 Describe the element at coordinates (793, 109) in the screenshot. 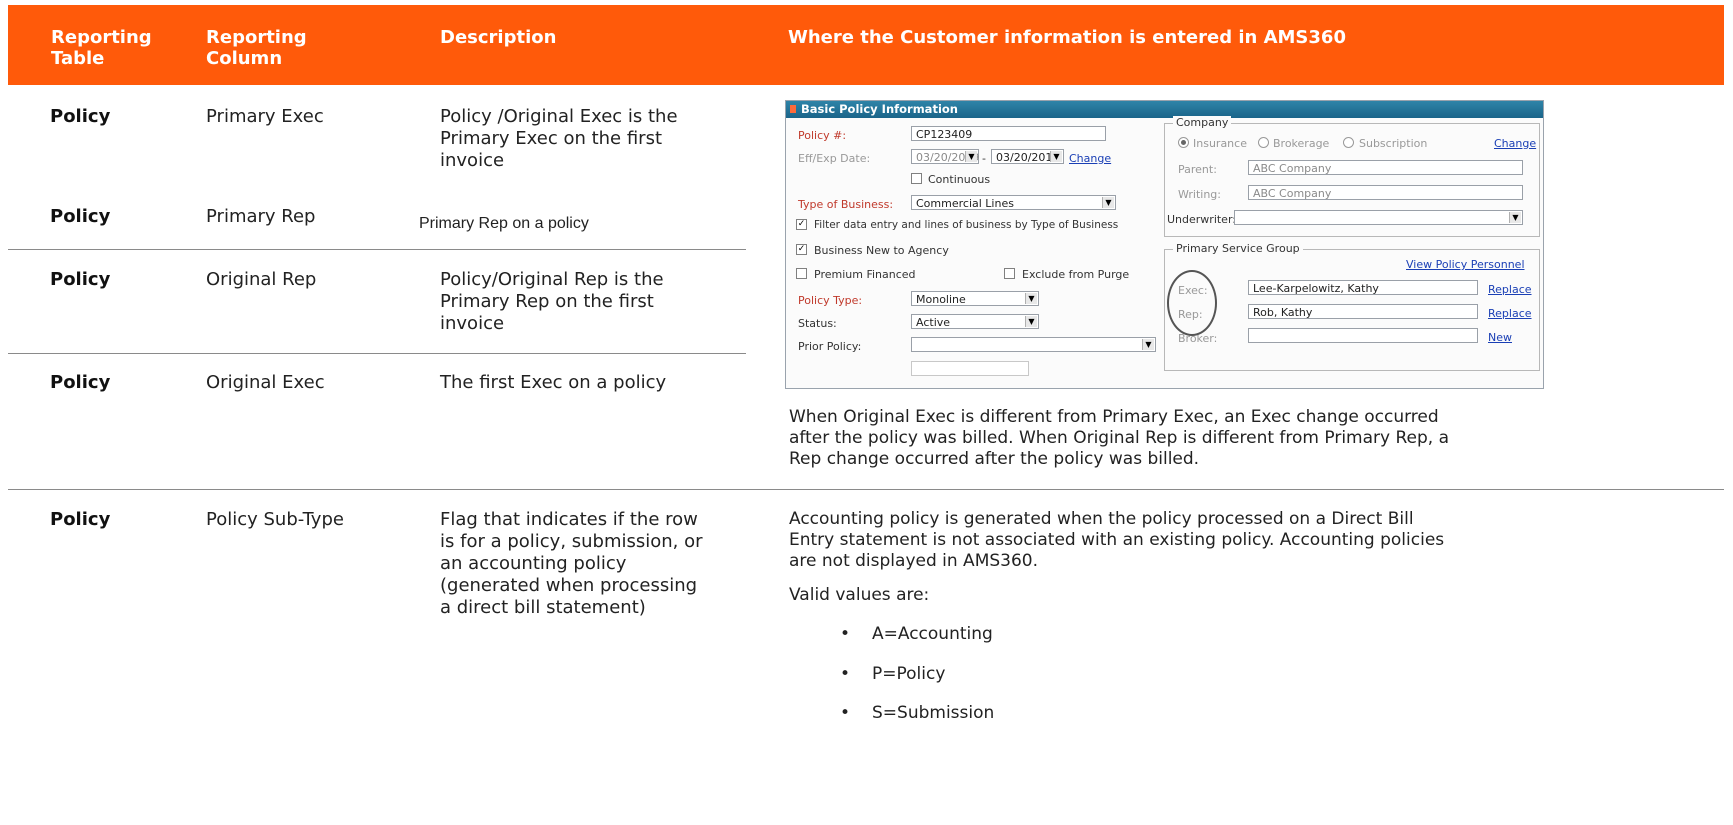

I see `collapse-icon` at that location.